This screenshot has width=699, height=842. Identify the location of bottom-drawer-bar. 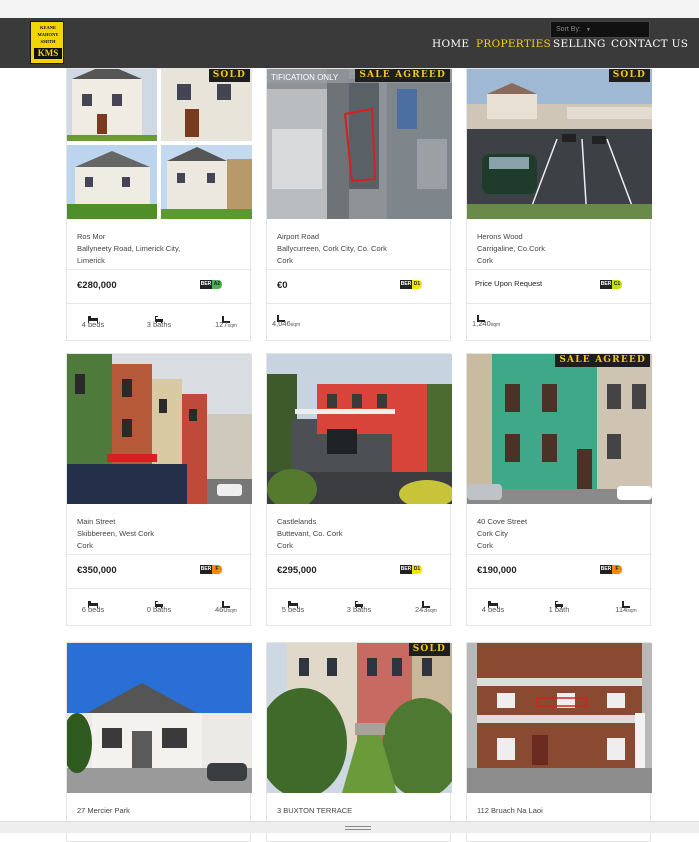
(349, 827).